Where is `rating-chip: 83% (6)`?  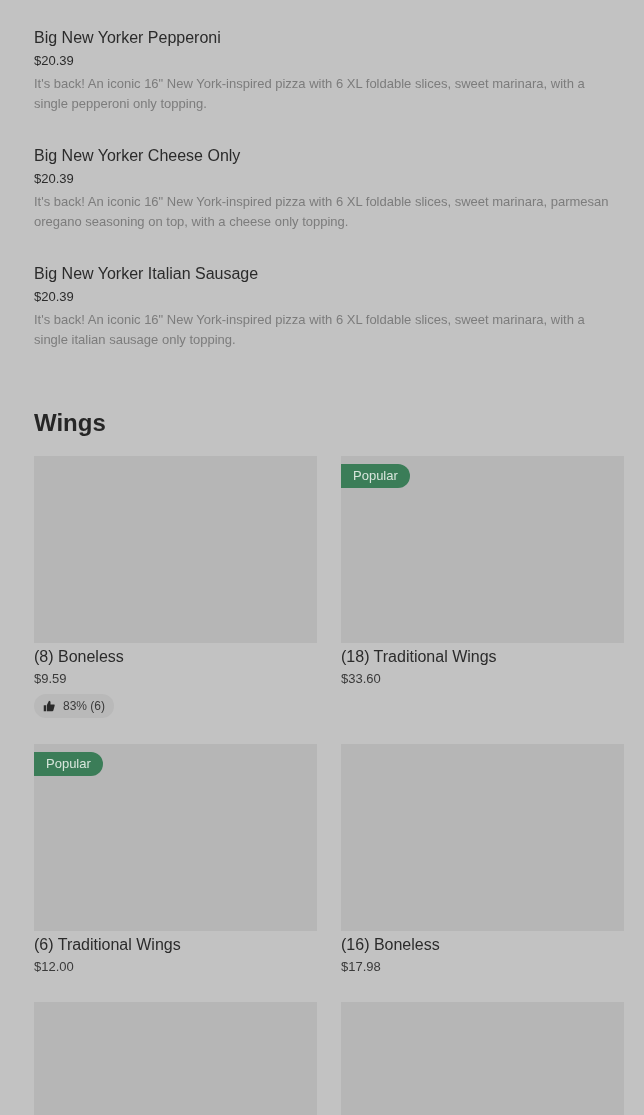
rating-chip: 83% (6) is located at coordinates (74, 706).